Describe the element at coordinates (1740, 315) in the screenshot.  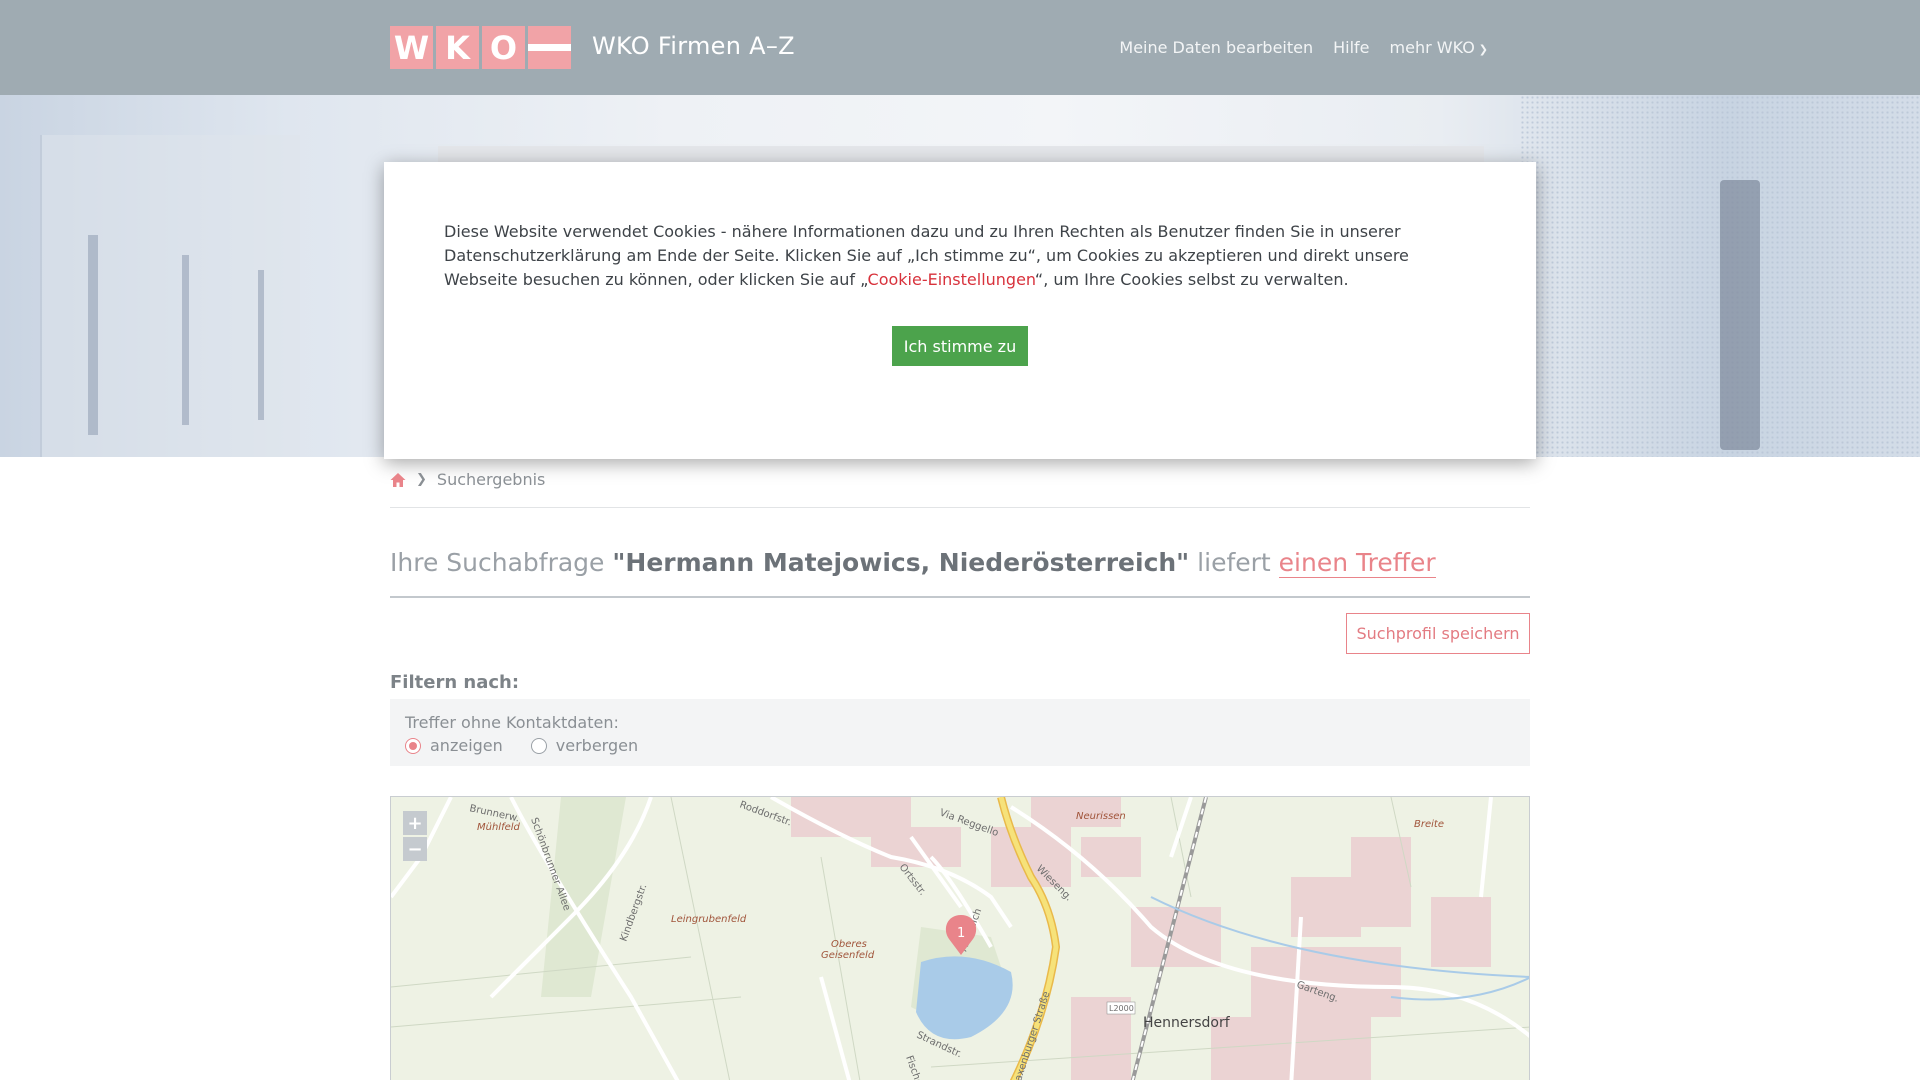
I see `hero-handle` at that location.